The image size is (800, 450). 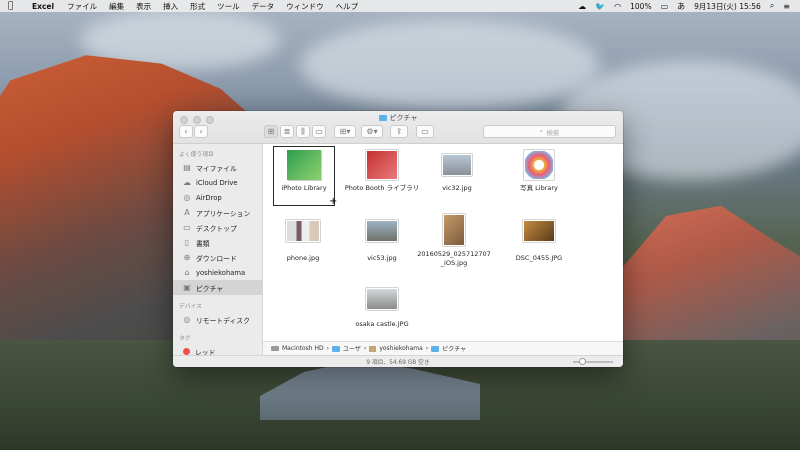 What do you see at coordinates (228, 6) in the screenshot?
I see `menu-tools: ツール` at bounding box center [228, 6].